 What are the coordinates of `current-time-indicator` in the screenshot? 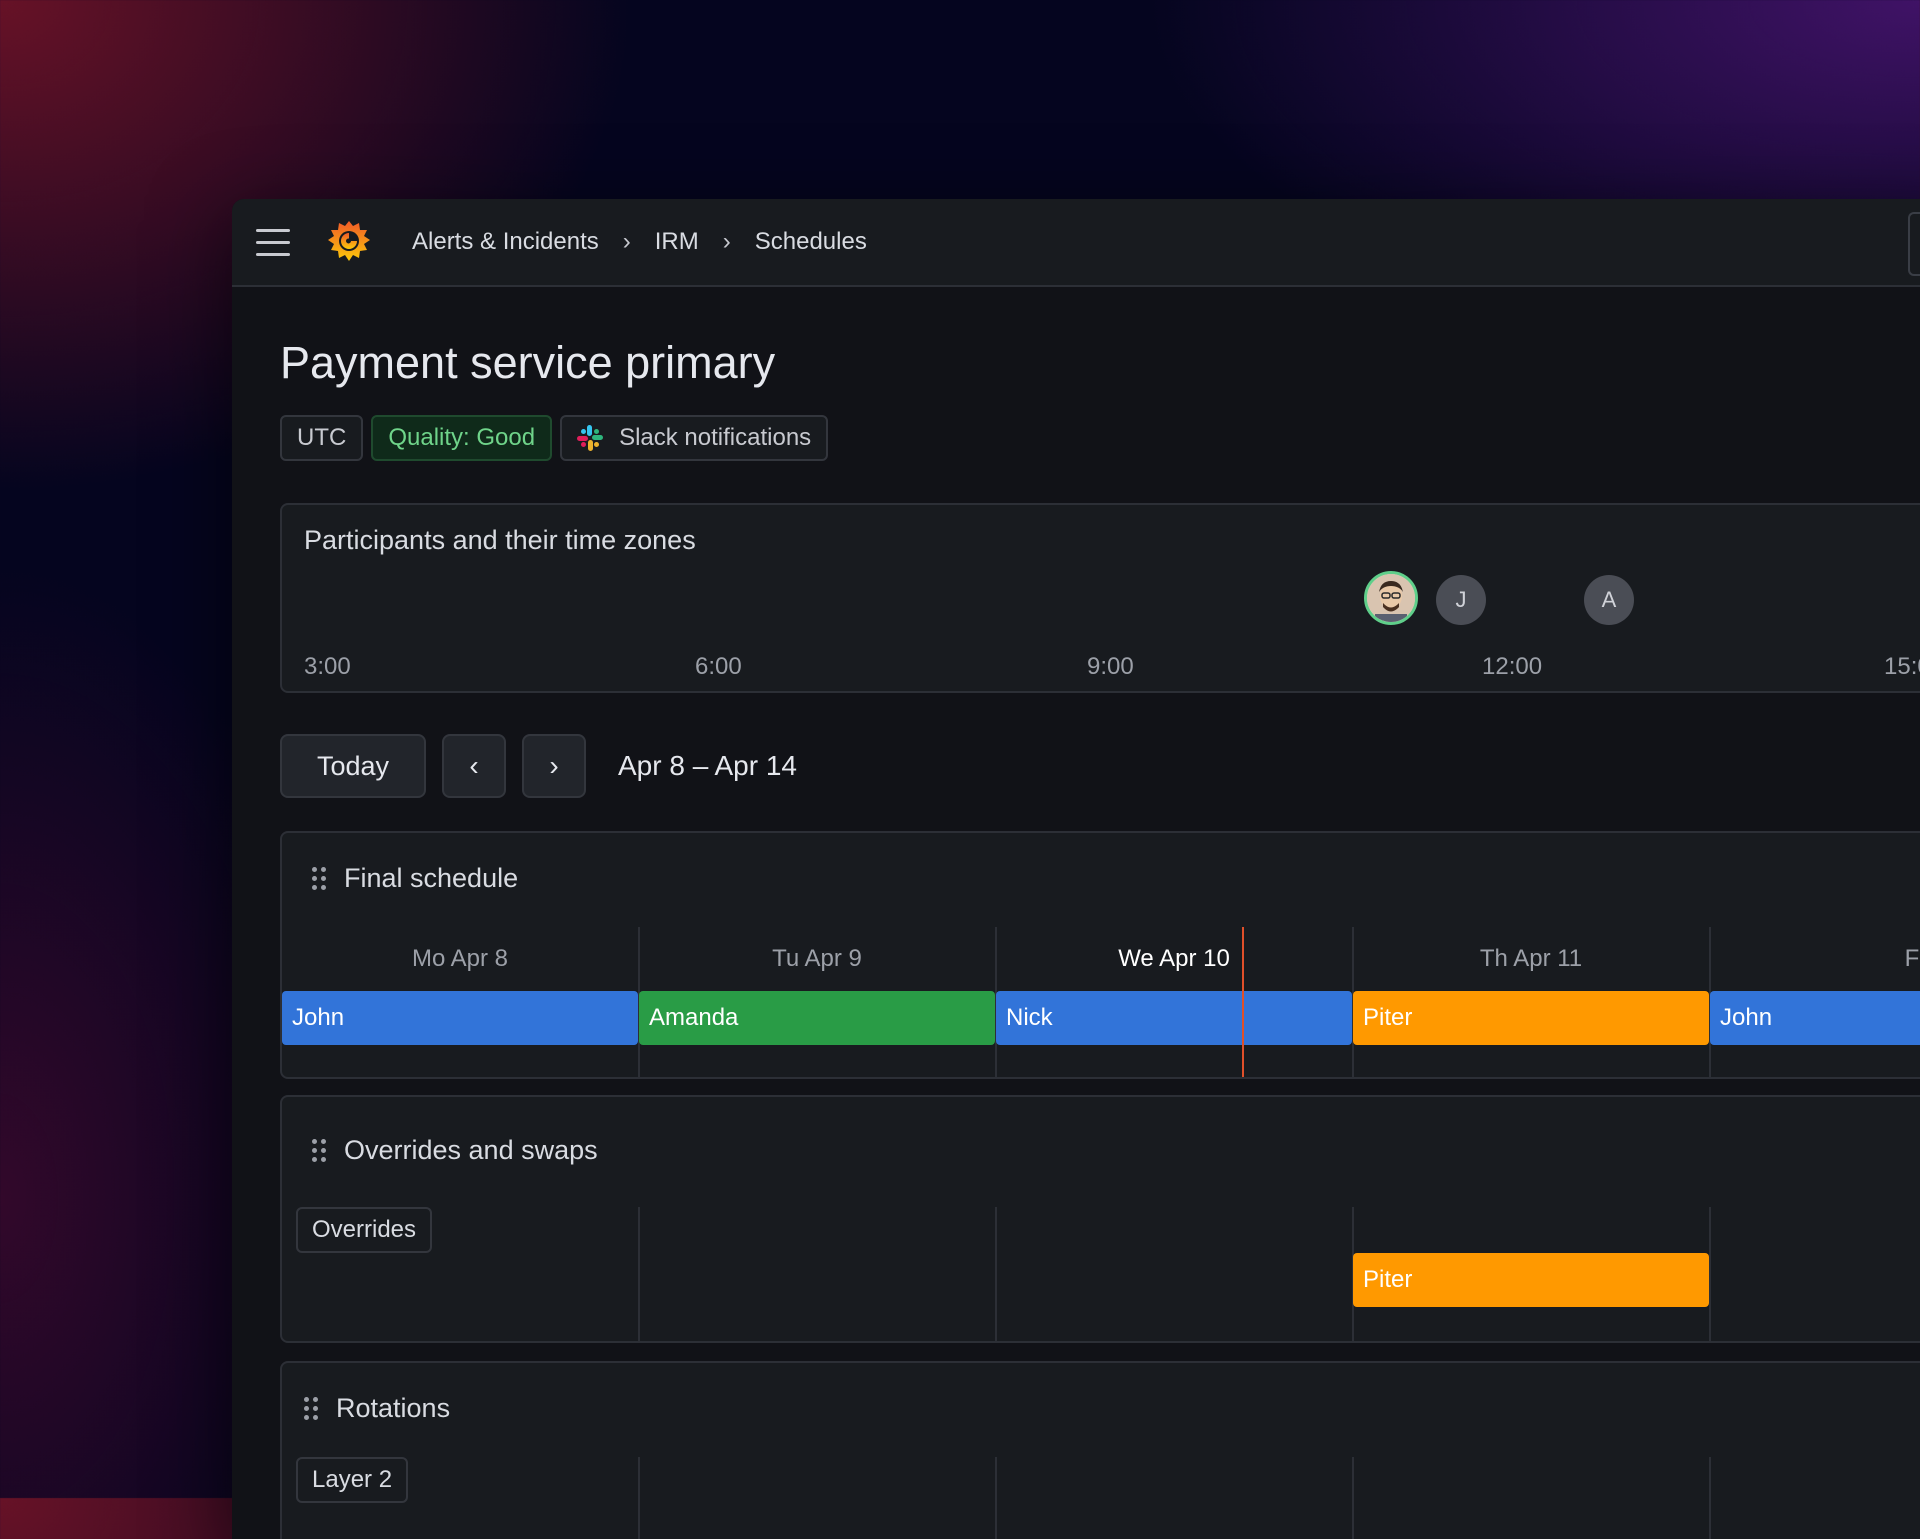 It's located at (1243, 1002).